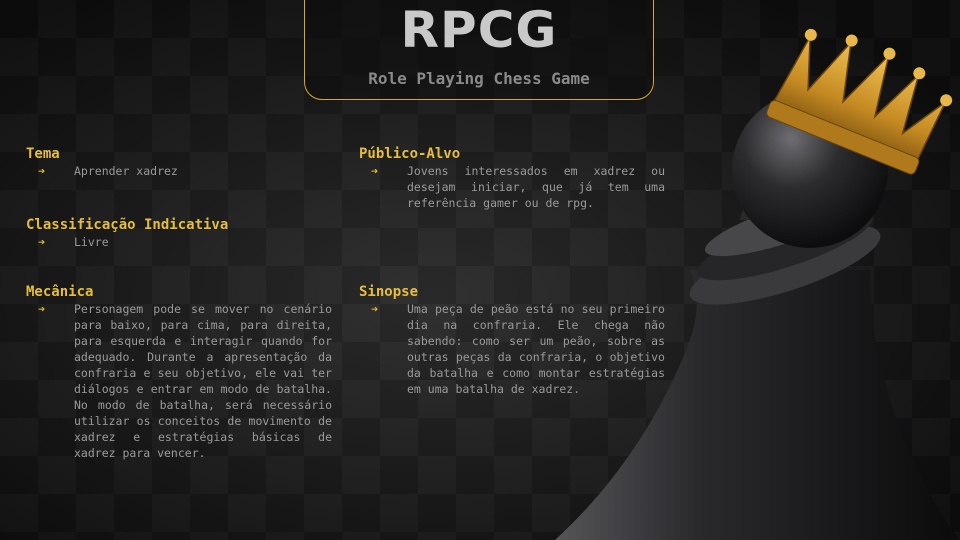 The height and width of the screenshot is (540, 960). What do you see at coordinates (126, 171) in the screenshot?
I see `section-text-tema: Aprender xadrez` at bounding box center [126, 171].